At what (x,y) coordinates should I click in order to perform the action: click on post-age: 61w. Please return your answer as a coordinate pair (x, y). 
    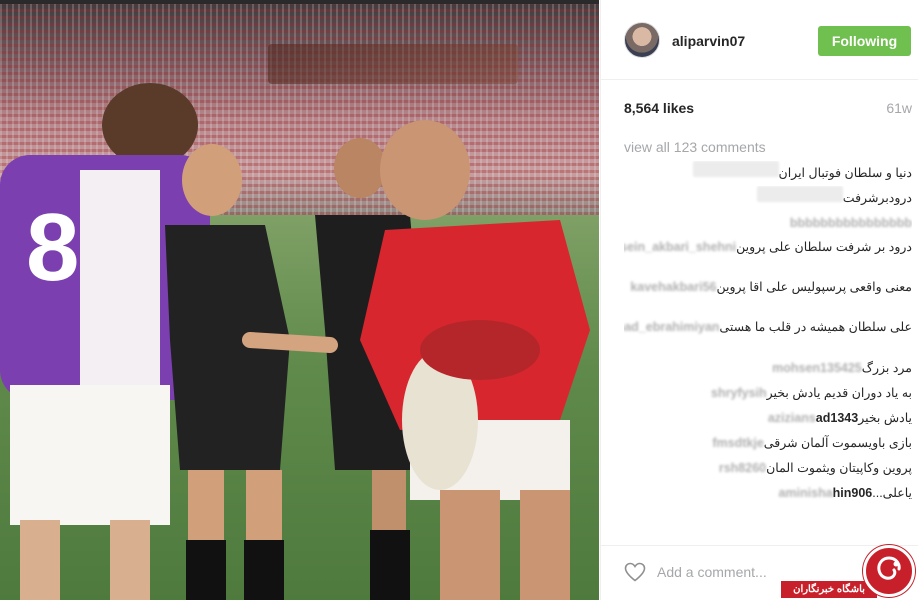
    Looking at the image, I should click on (899, 108).